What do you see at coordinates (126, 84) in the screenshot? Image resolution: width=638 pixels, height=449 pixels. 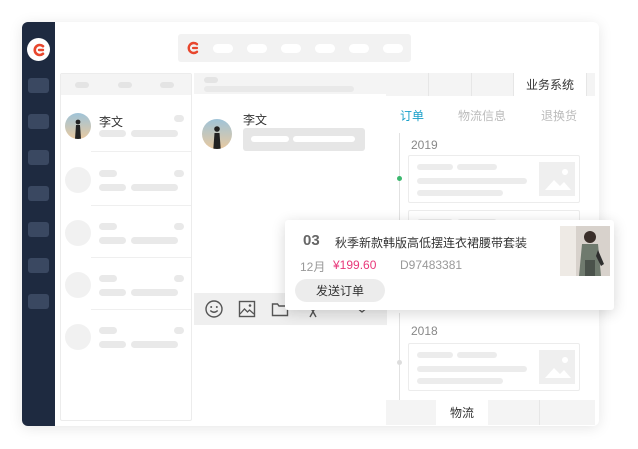 I see `contact-list-header` at bounding box center [126, 84].